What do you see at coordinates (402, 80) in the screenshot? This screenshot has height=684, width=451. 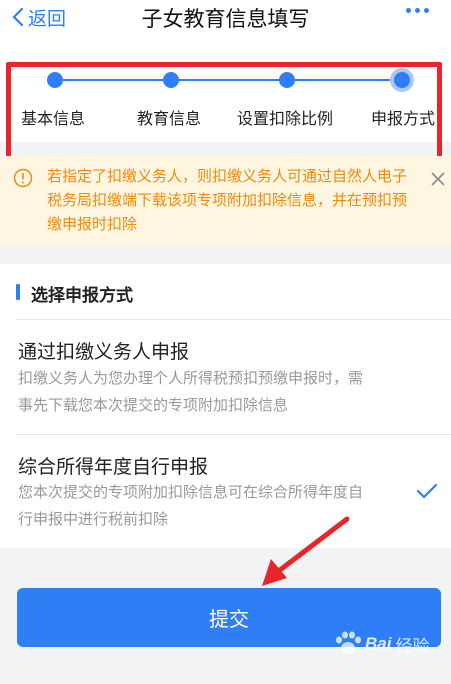 I see `step-dot-4-current` at bounding box center [402, 80].